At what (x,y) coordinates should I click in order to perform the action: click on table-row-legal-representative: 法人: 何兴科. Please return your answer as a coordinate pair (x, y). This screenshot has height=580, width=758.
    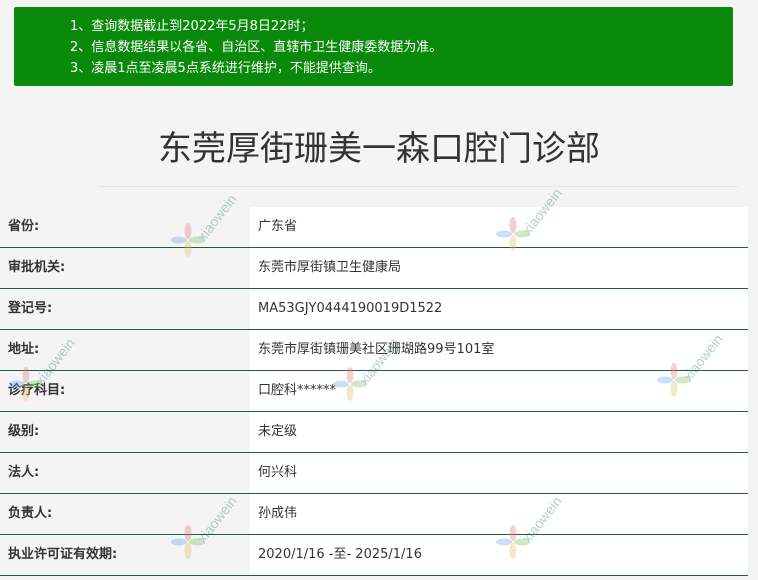
    Looking at the image, I should click on (374, 473).